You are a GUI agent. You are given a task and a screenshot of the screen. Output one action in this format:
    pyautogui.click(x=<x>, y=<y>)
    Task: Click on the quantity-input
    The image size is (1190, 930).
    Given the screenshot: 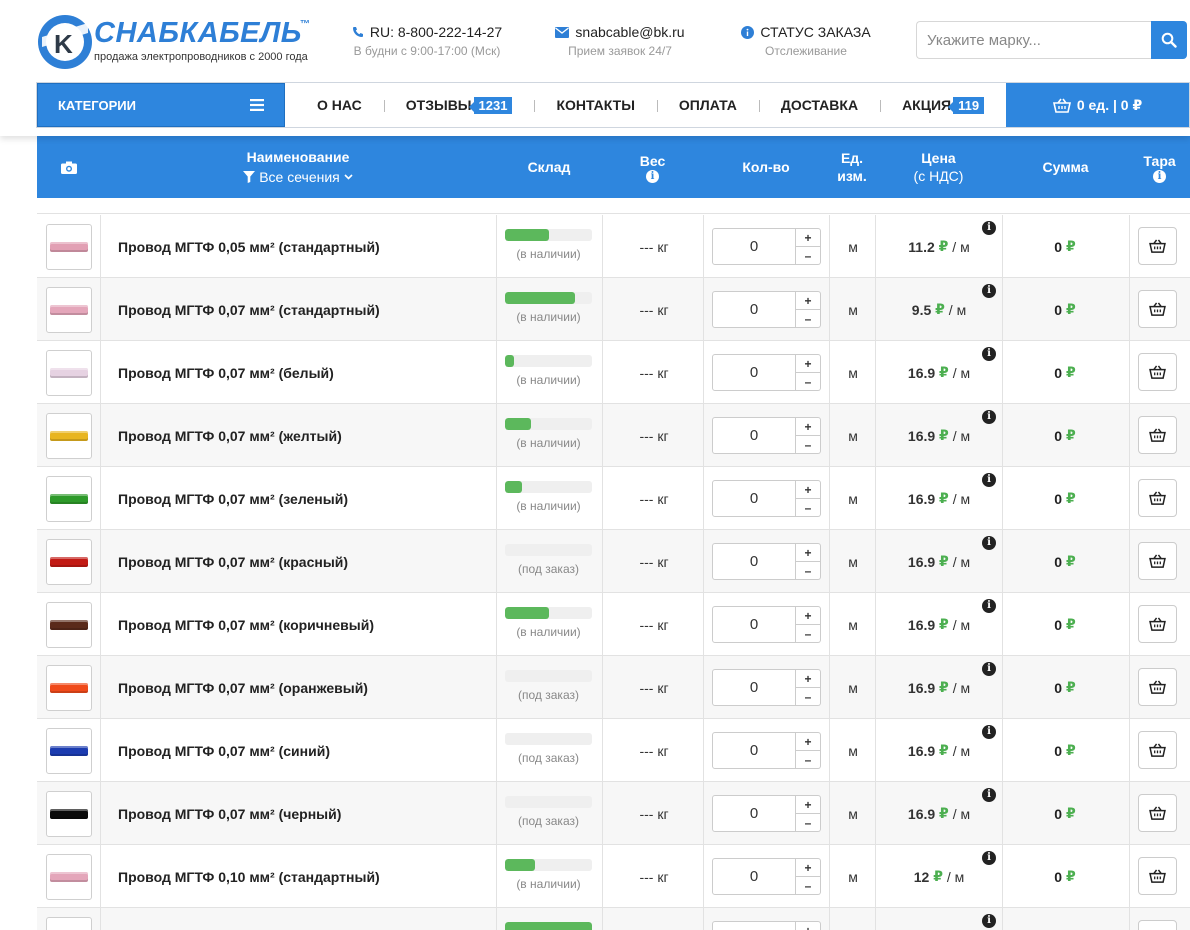 What is the action you would take?
    pyautogui.click(x=754, y=925)
    